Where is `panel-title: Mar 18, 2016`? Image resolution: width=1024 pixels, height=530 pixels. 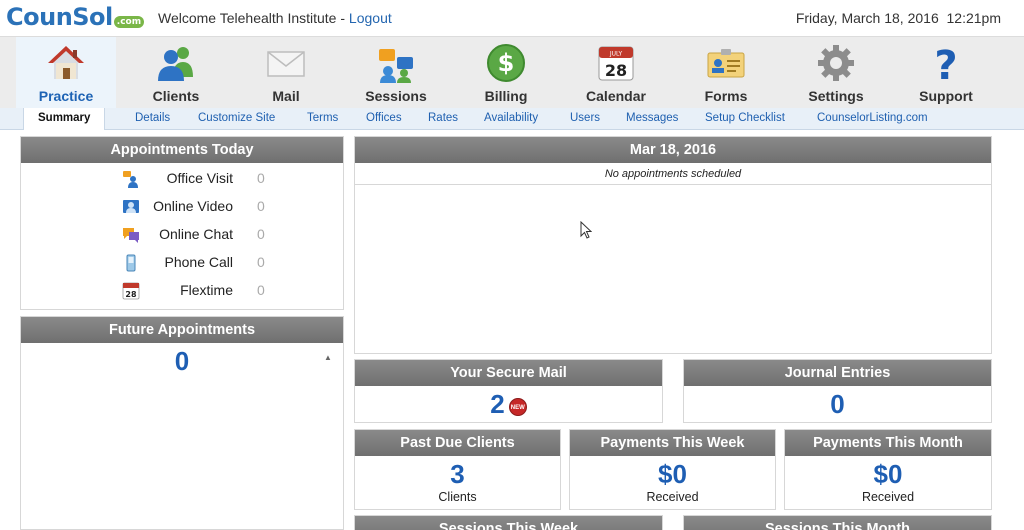
panel-title: Mar 18, 2016 is located at coordinates (673, 150).